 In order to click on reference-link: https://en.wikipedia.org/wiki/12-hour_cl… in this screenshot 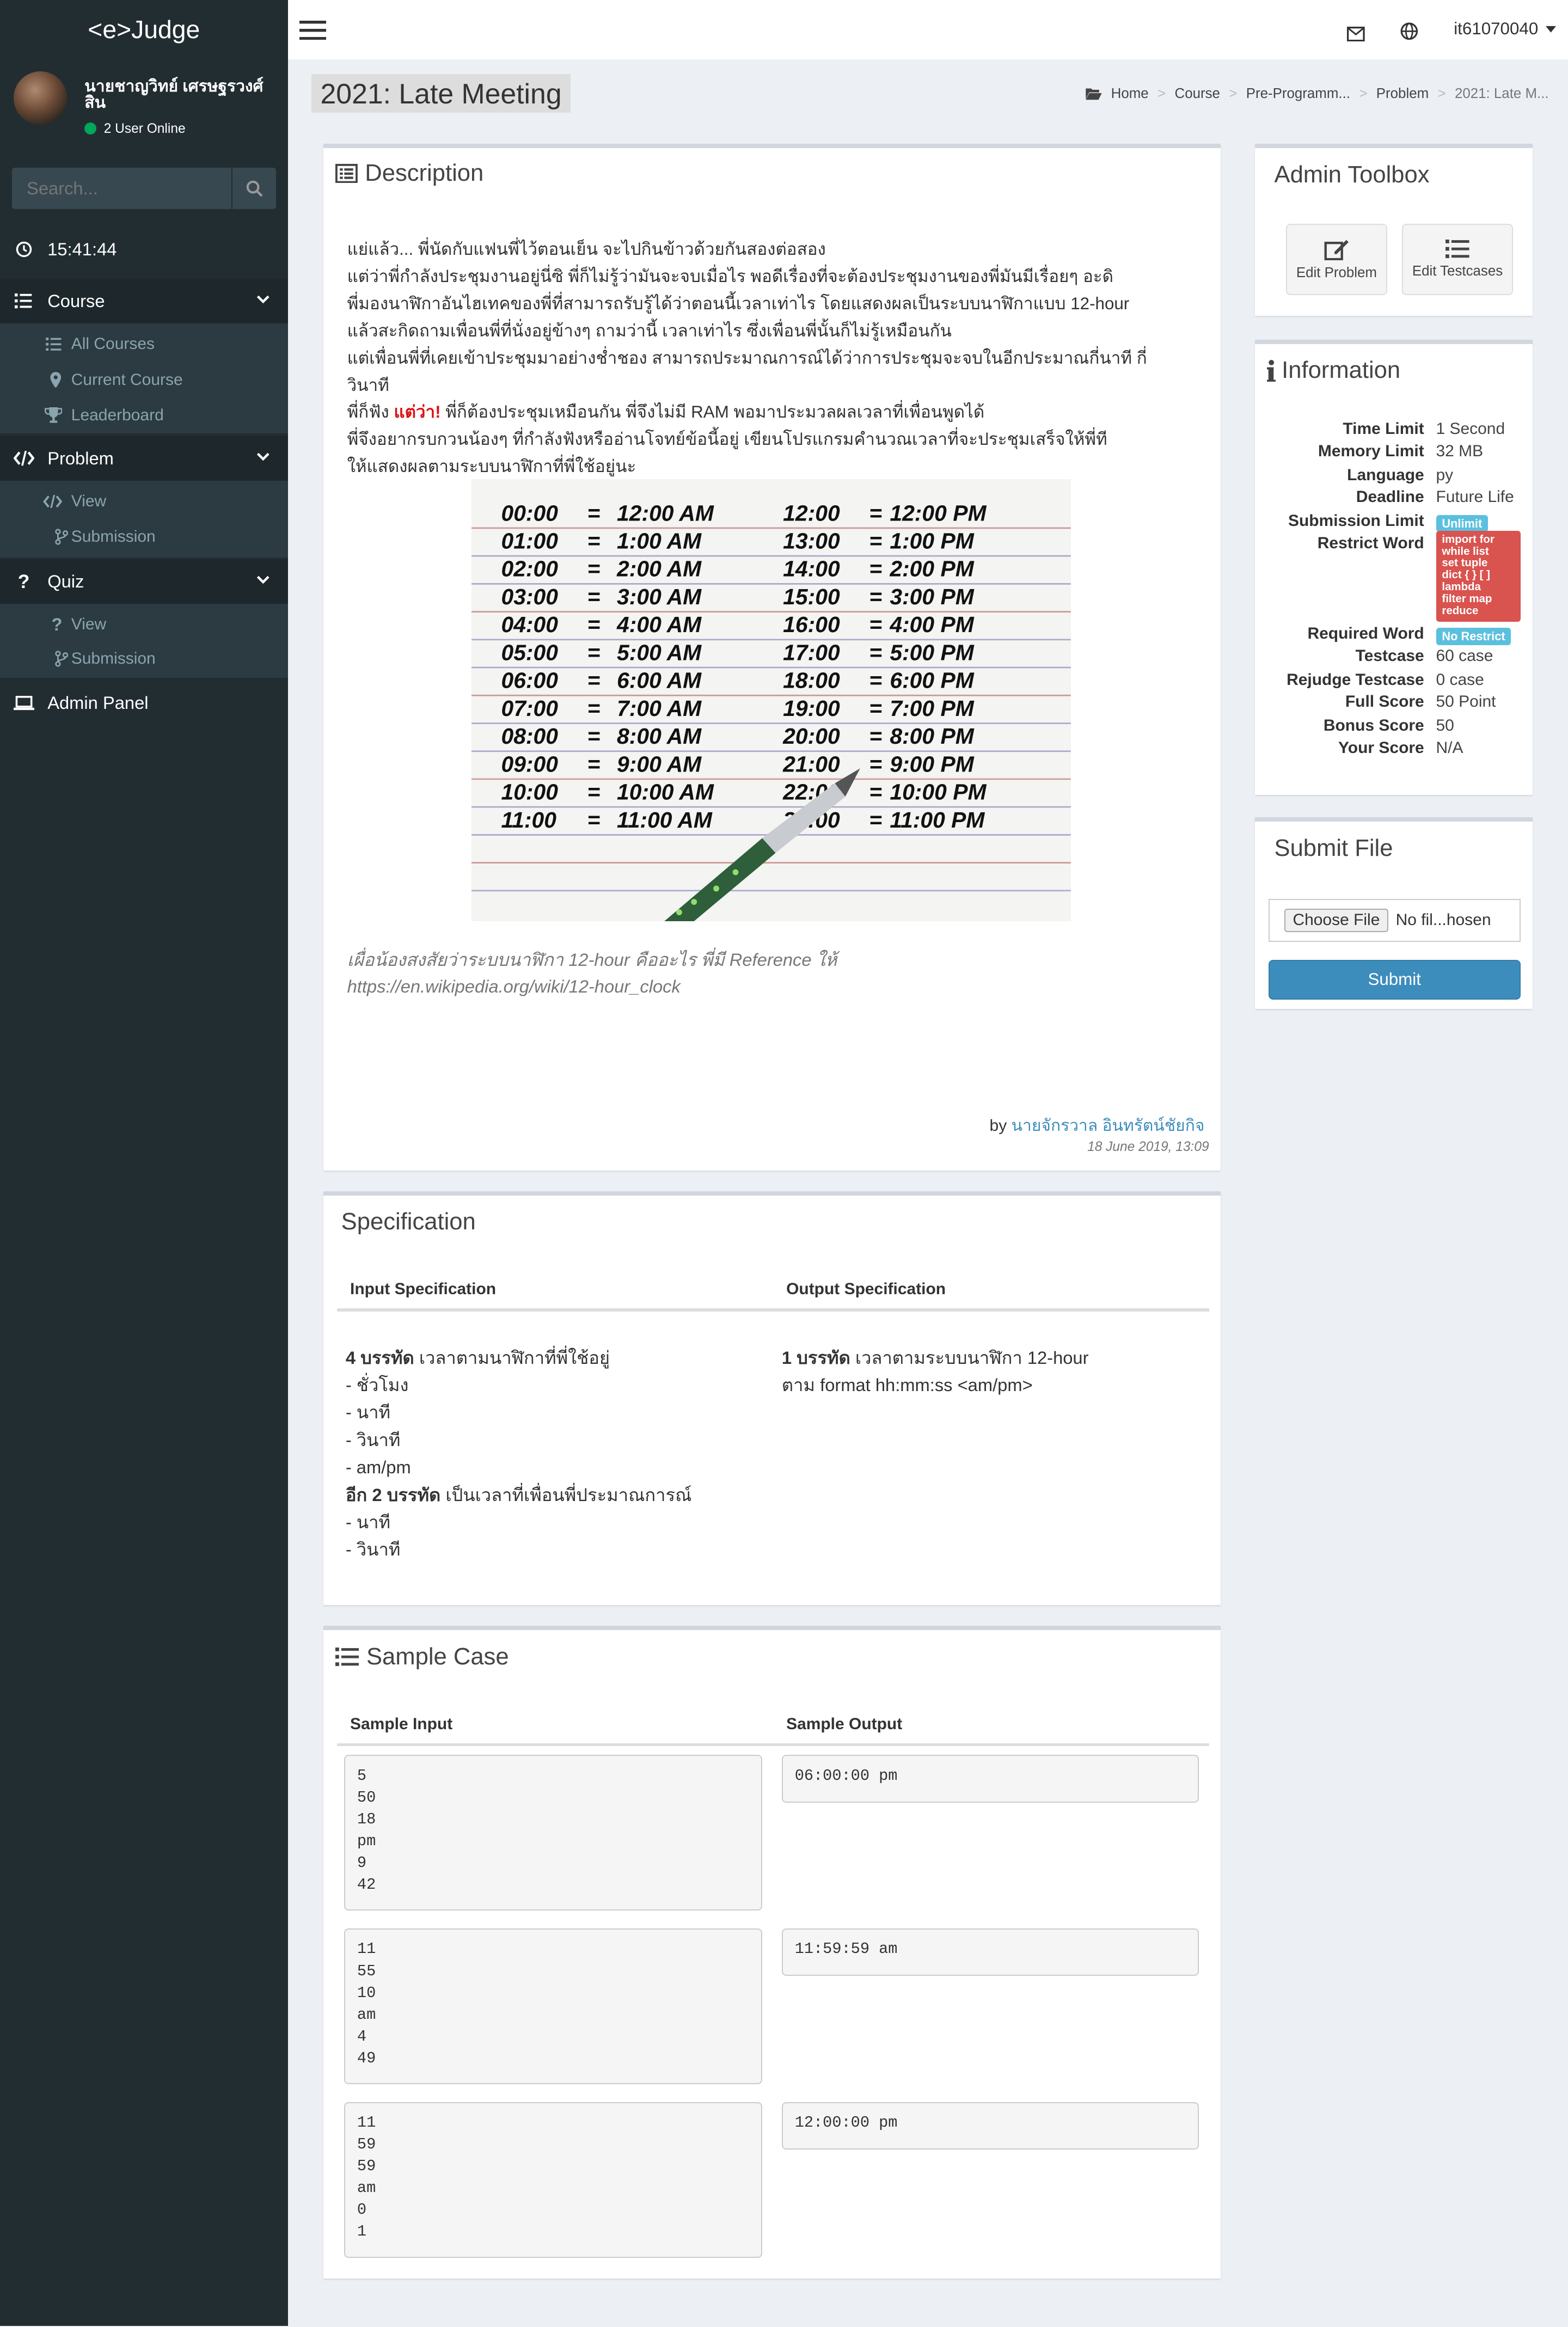, I will do `click(592, 987)`.